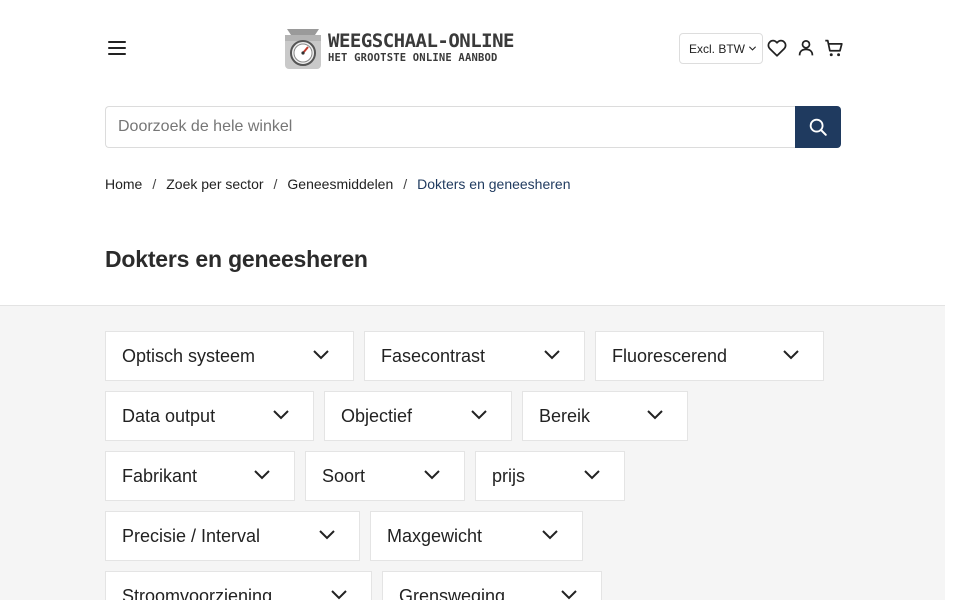 Image resolution: width=960 pixels, height=600 pixels. Describe the element at coordinates (214, 184) in the screenshot. I see `breadcrumb-sector: Zoek per sector` at that location.